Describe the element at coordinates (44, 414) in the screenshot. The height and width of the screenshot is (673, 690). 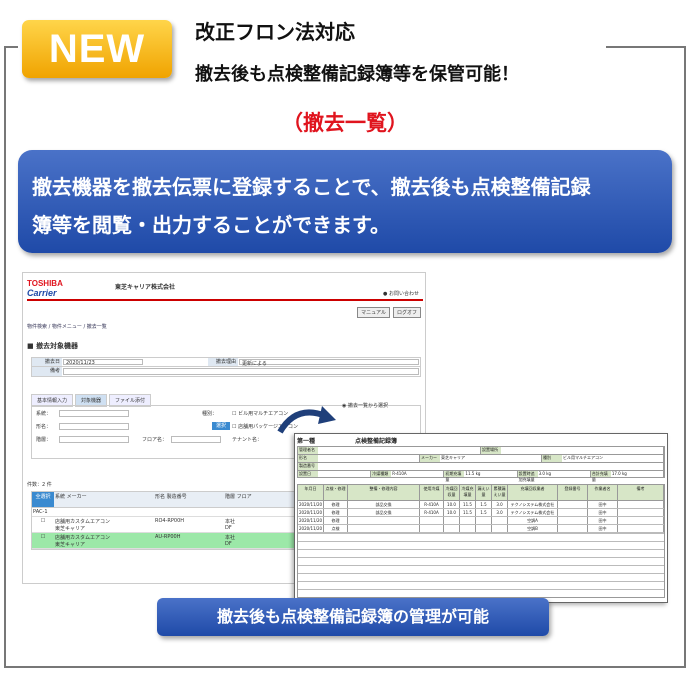
I see `kind-label: 系統：` at that location.